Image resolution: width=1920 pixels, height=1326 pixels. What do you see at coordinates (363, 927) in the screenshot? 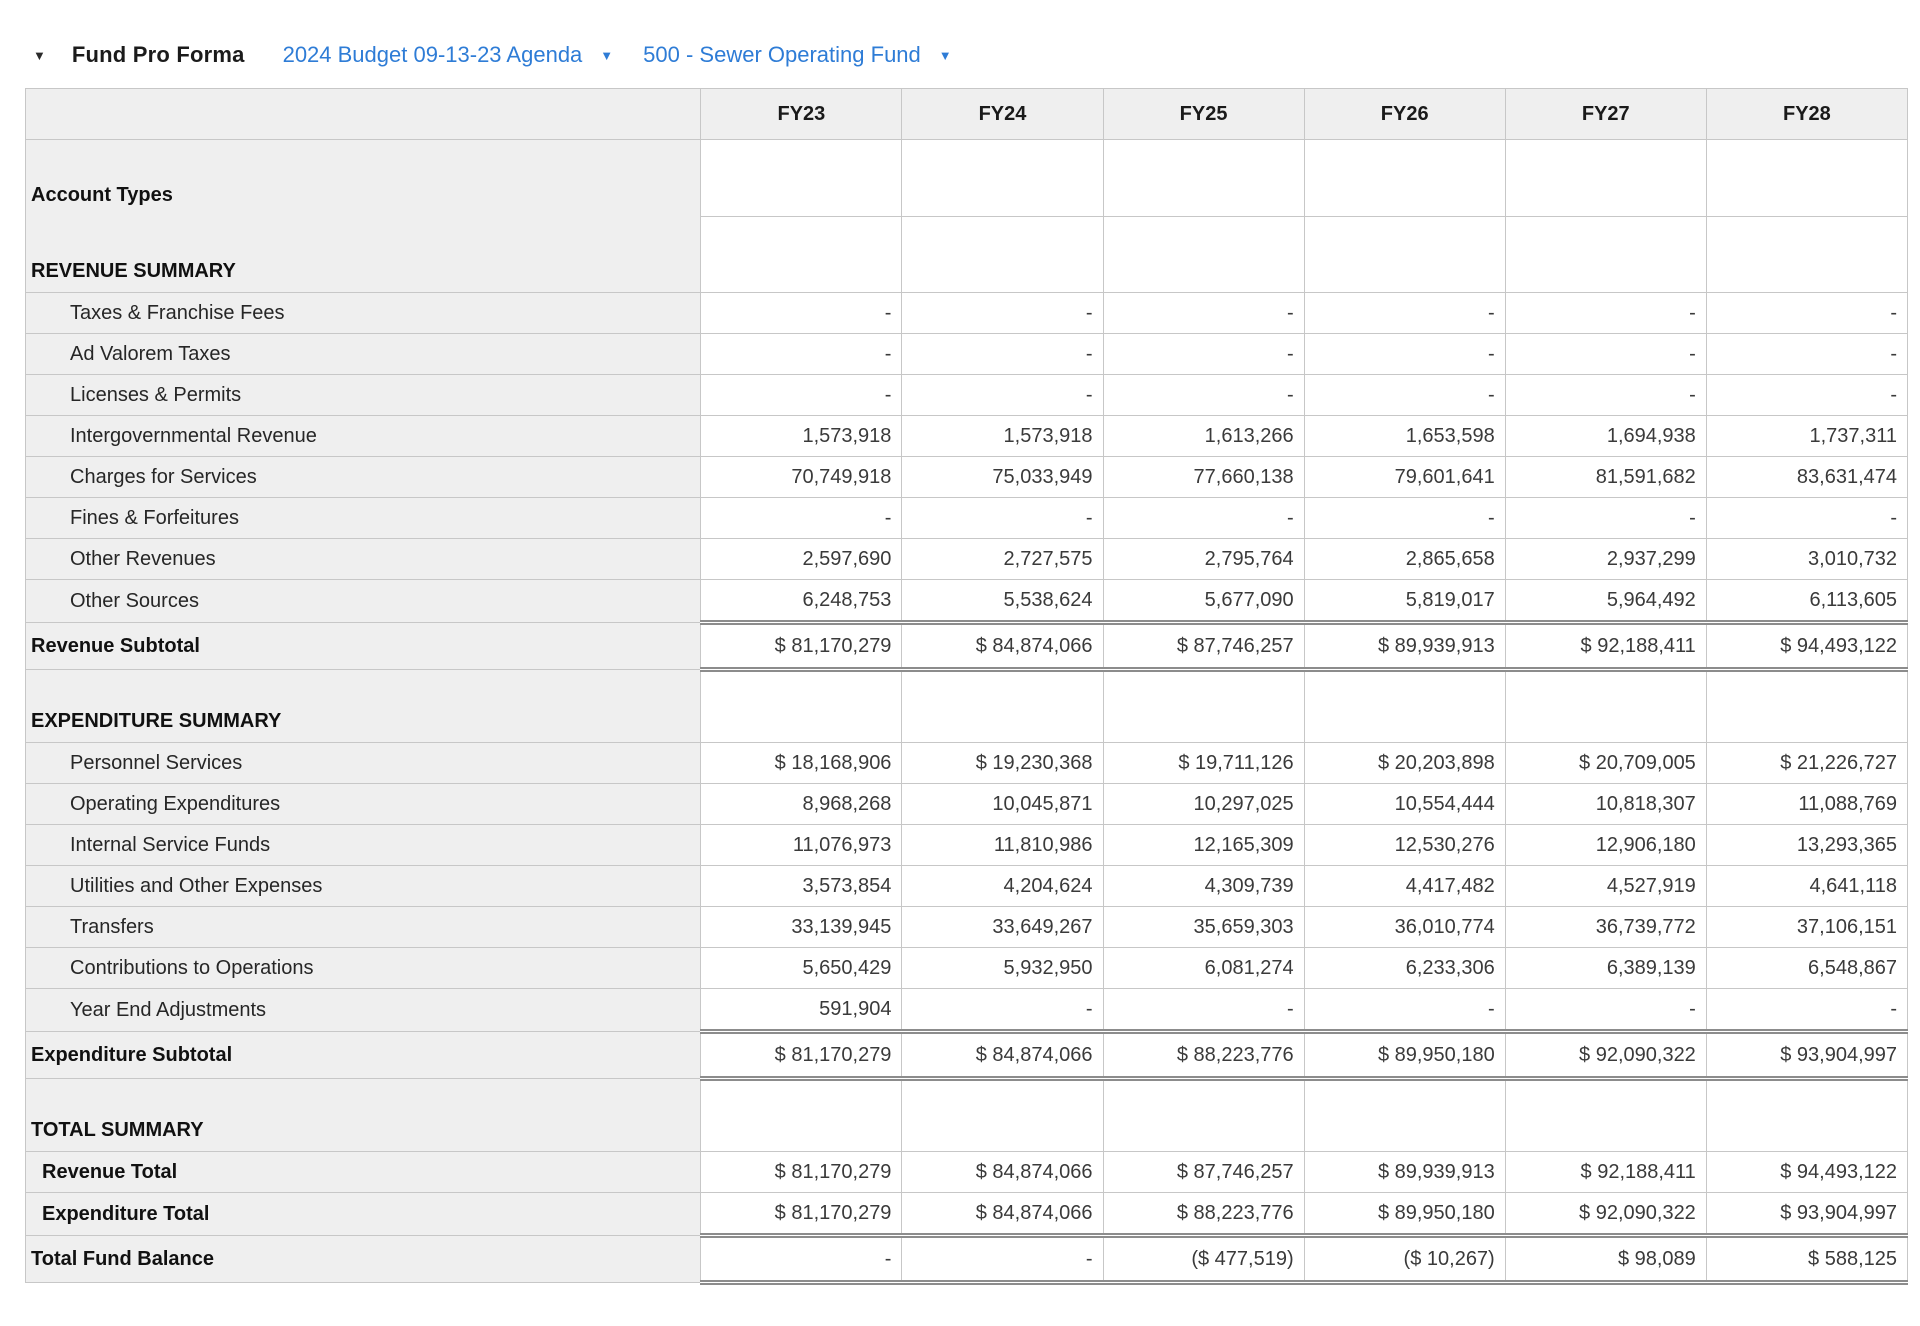
I see `row-label-cell: Transfers` at bounding box center [363, 927].